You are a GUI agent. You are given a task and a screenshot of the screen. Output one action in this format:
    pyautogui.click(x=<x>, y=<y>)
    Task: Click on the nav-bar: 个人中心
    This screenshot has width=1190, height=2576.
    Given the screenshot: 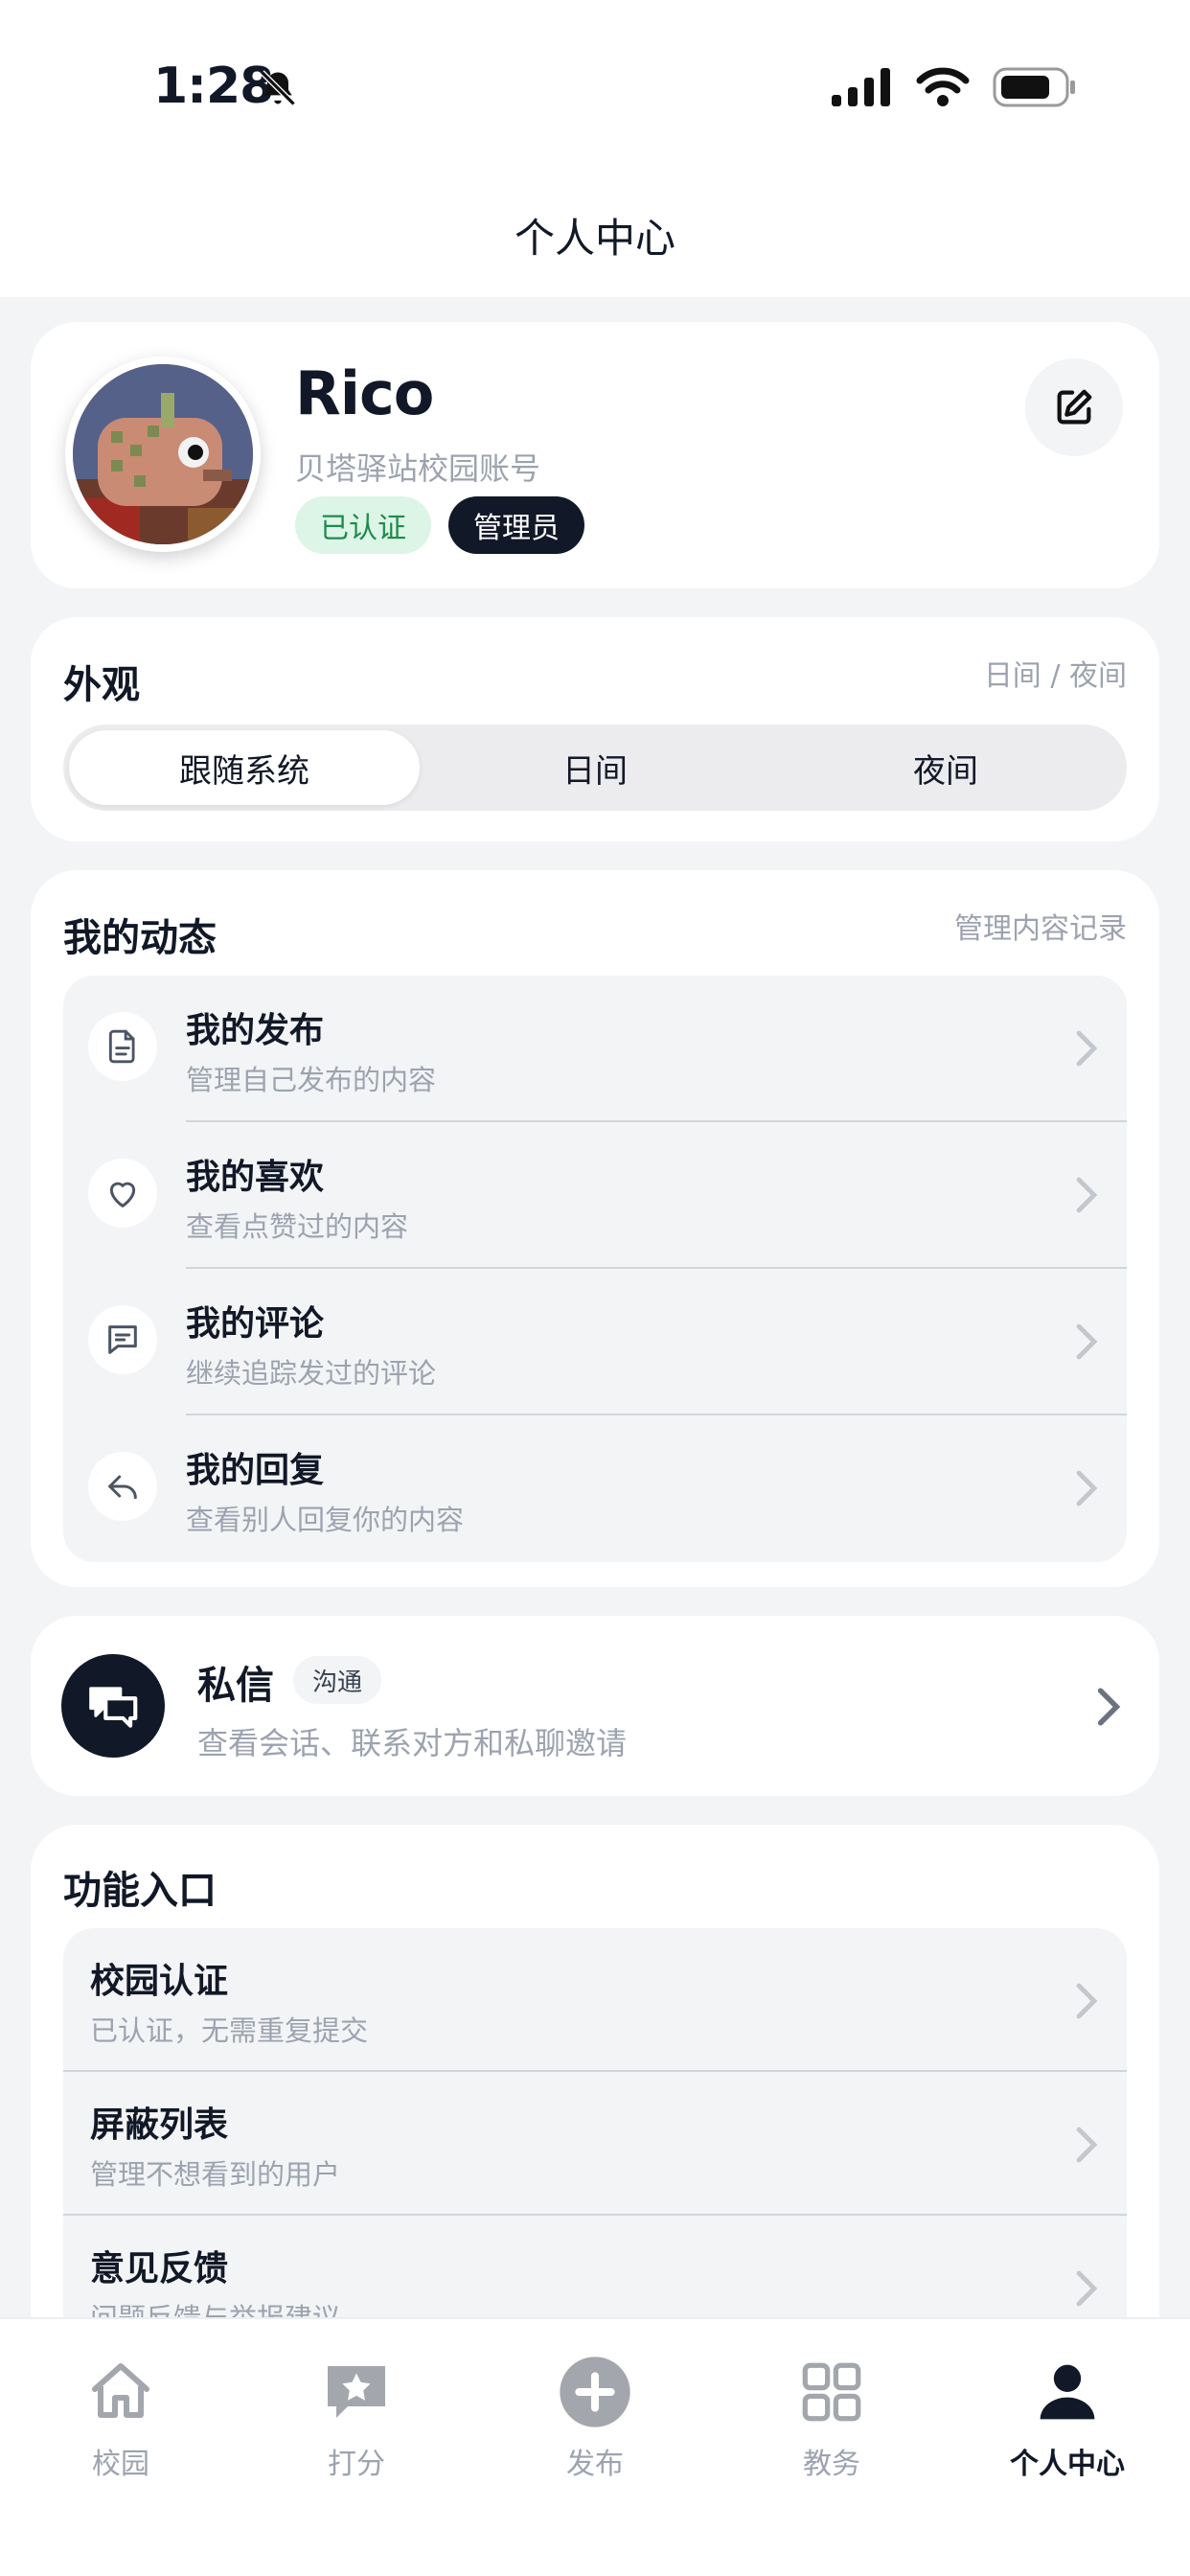 What is the action you would take?
    pyautogui.click(x=595, y=234)
    